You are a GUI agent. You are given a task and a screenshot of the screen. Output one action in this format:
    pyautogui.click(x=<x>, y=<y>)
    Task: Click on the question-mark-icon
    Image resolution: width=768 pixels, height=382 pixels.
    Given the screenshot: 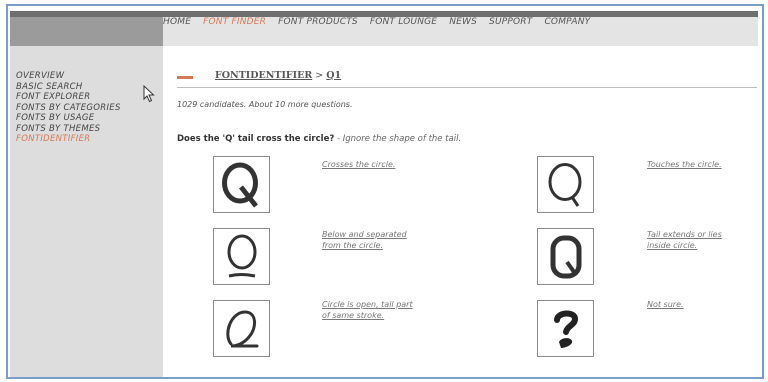 What is the action you would take?
    pyautogui.click(x=565, y=329)
    